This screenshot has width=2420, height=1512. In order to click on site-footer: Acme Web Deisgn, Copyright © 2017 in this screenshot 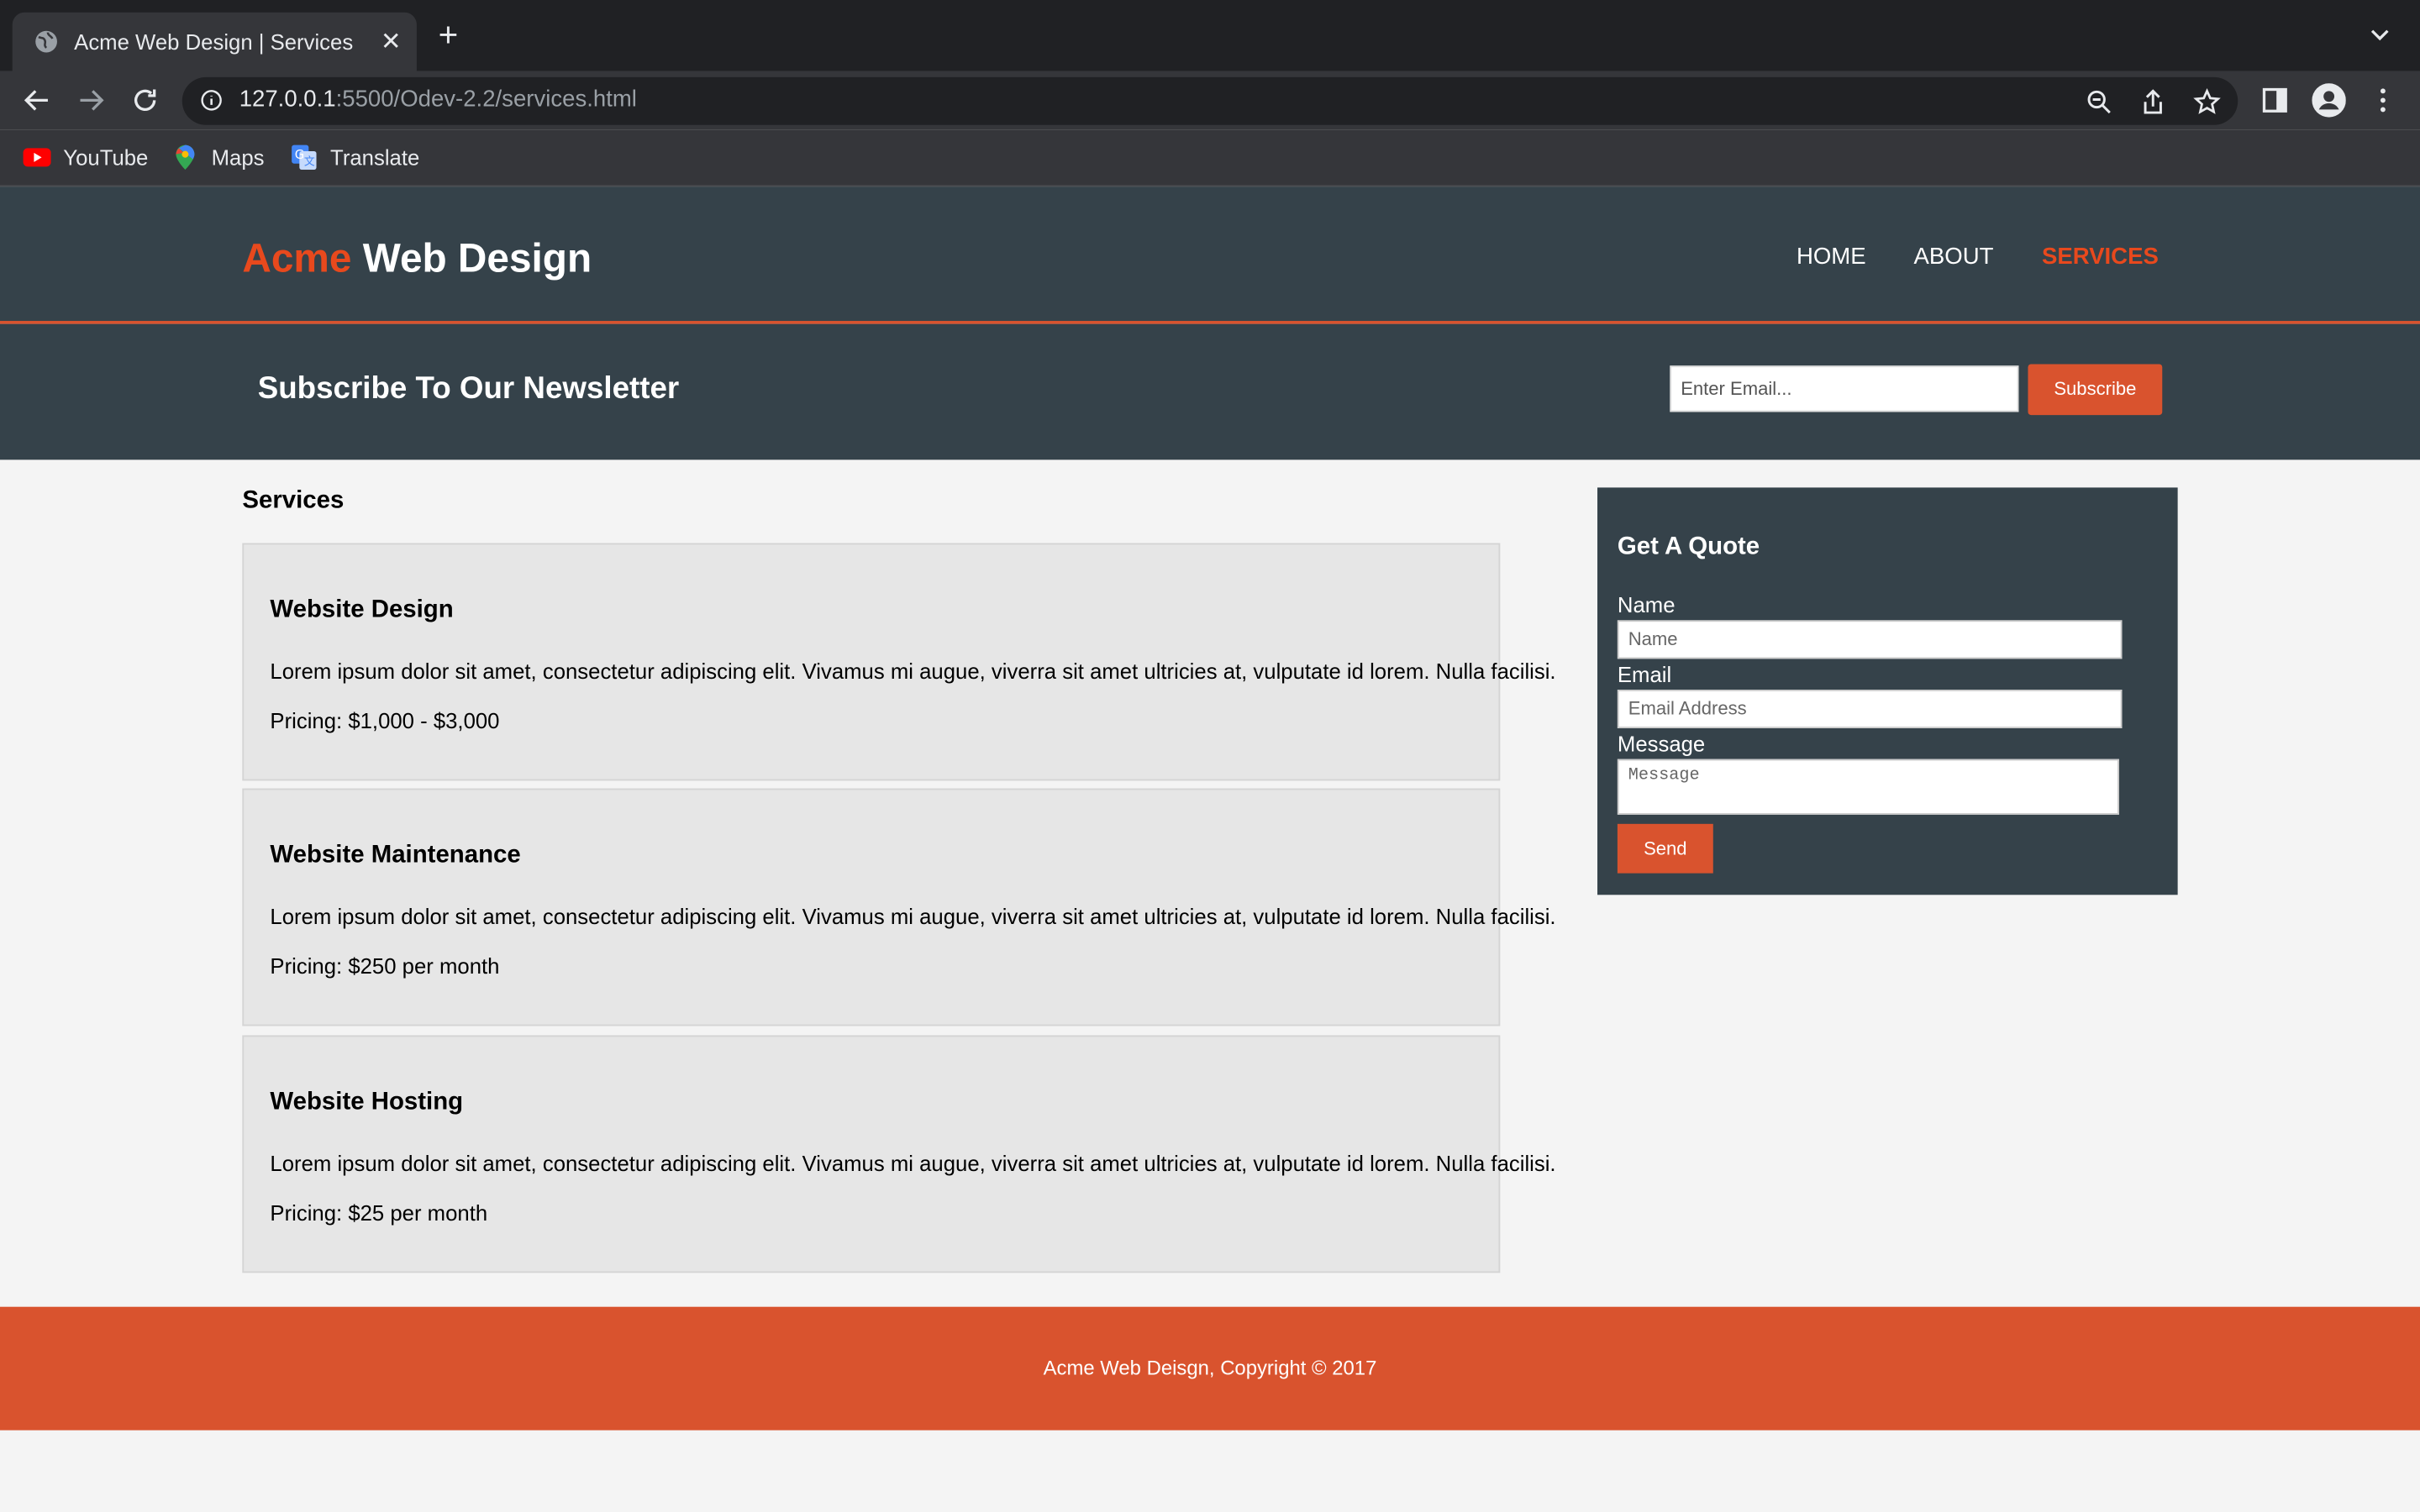, I will do `click(1210, 1368)`.